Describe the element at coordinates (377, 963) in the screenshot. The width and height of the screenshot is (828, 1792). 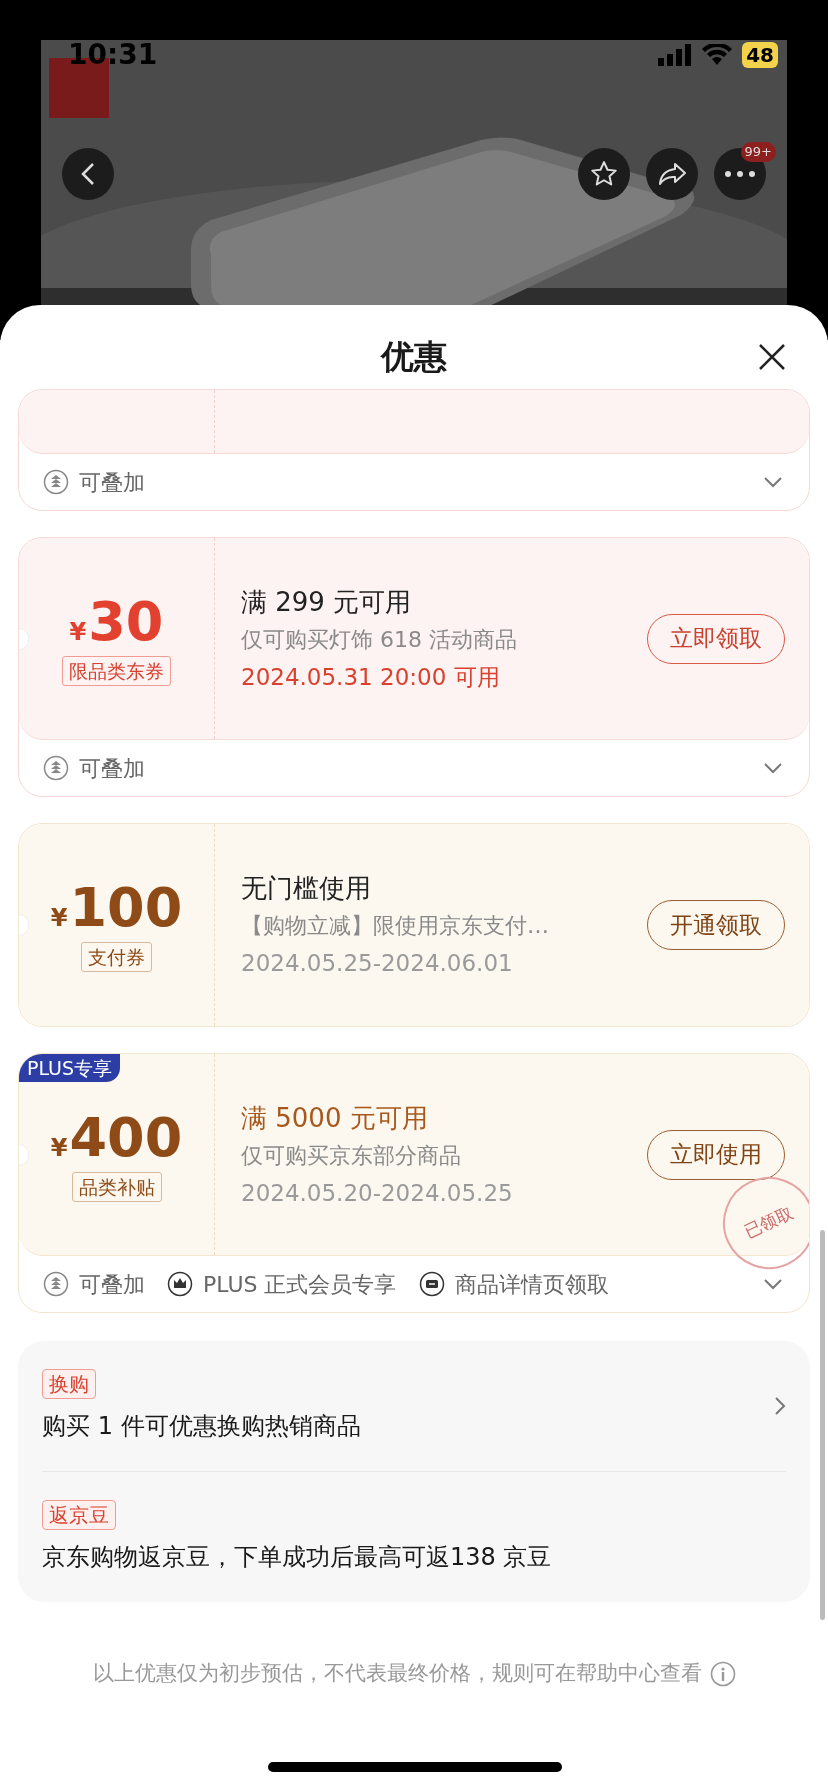
I see `coupon-date: 2024.05.25-2024.06.01` at that location.